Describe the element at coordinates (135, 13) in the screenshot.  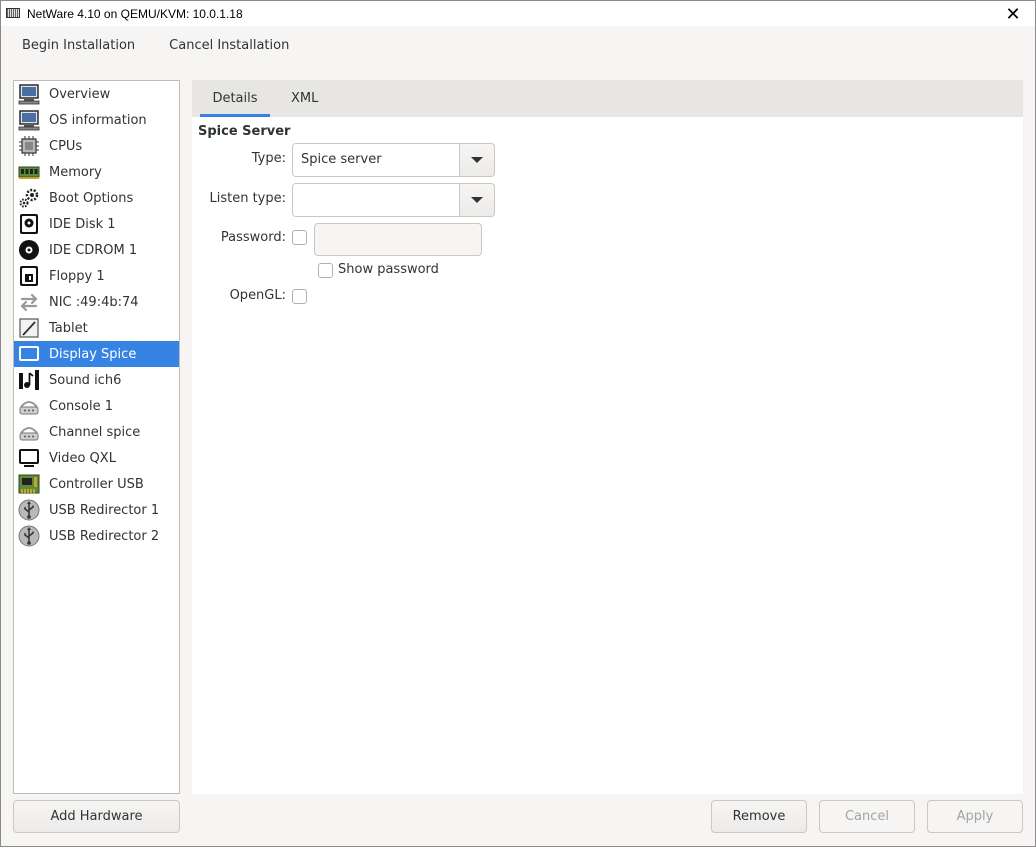
I see `window-title: NetWare 4.10 on QEMU/KVM: 10.0.1.18` at that location.